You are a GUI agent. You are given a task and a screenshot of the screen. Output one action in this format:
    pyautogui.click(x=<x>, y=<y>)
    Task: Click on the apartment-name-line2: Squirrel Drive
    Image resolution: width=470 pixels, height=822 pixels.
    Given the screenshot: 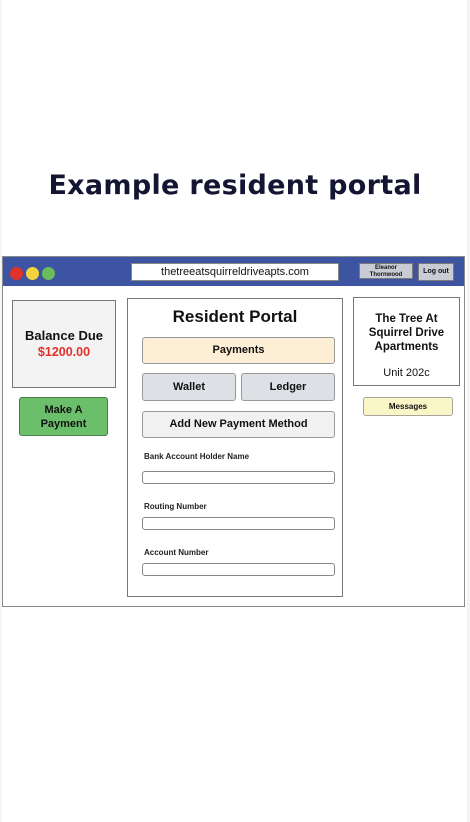 What is the action you would take?
    pyautogui.click(x=406, y=333)
    